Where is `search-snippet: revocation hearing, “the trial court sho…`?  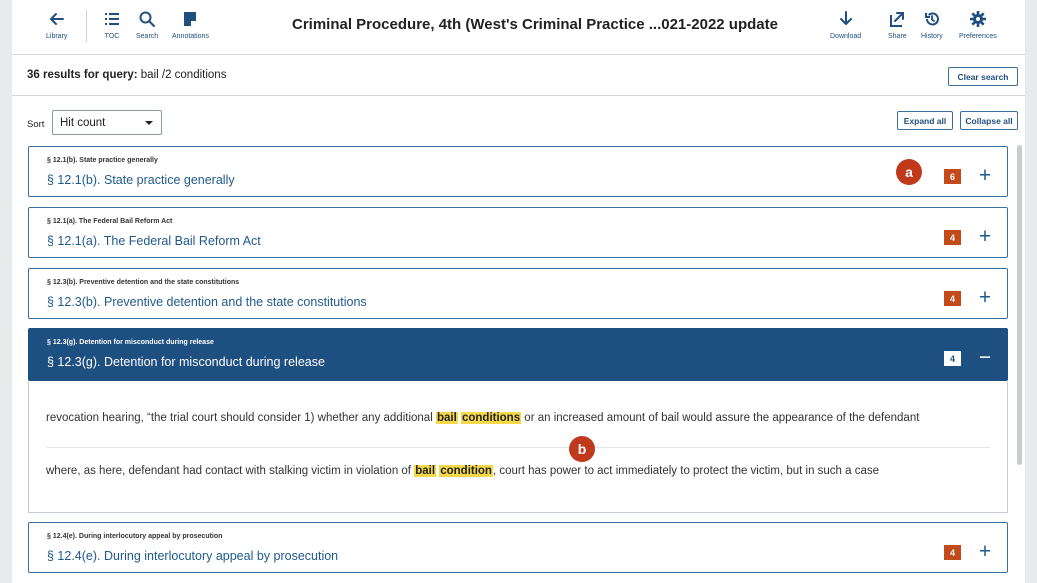
search-snippet: revocation hearing, “the trial court sho… is located at coordinates (482, 418).